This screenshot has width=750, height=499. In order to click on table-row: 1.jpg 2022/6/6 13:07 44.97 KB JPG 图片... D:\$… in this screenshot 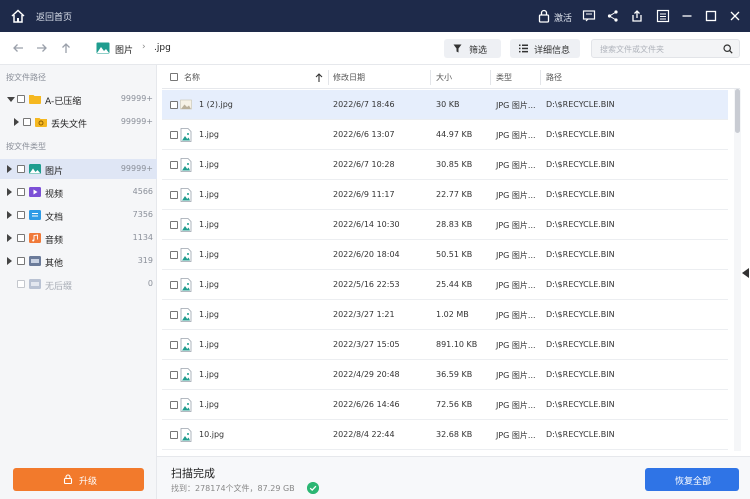, I will do `click(445, 135)`.